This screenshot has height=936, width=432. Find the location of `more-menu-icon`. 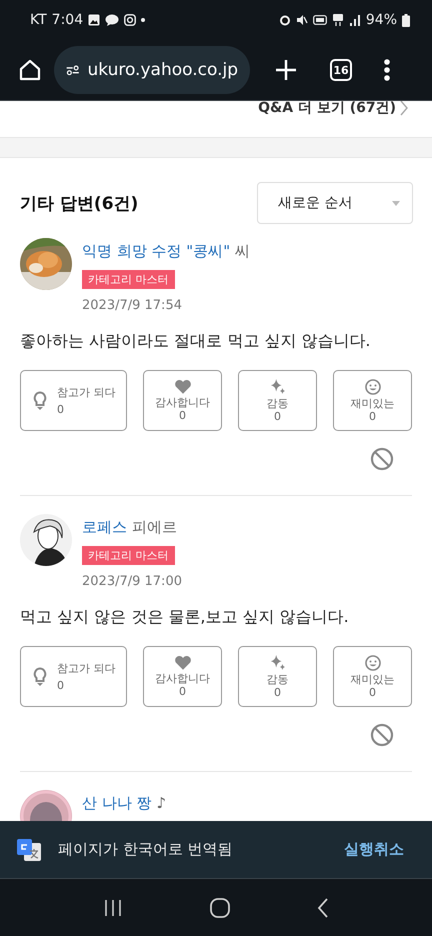

more-menu-icon is located at coordinates (387, 70).